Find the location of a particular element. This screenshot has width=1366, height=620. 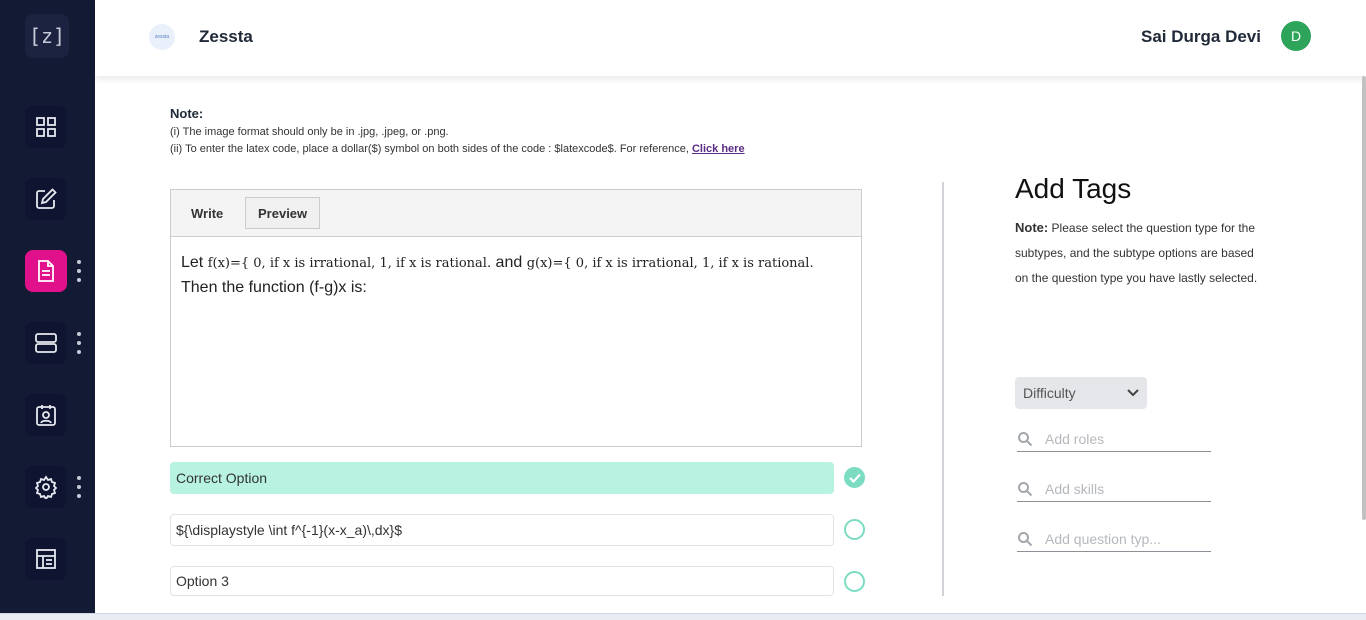

chevron-down-icon is located at coordinates (1133, 393).